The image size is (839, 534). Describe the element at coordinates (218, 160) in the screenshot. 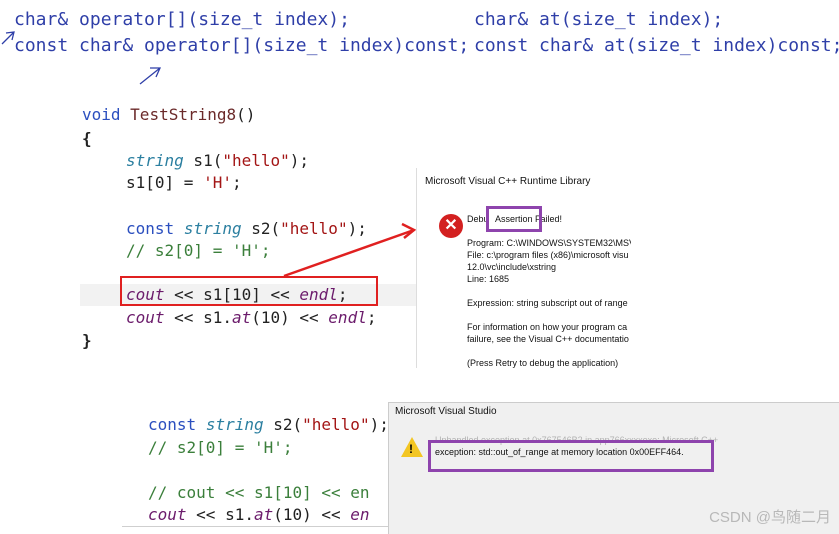

I see `code-line-3: string s1("hello");` at that location.